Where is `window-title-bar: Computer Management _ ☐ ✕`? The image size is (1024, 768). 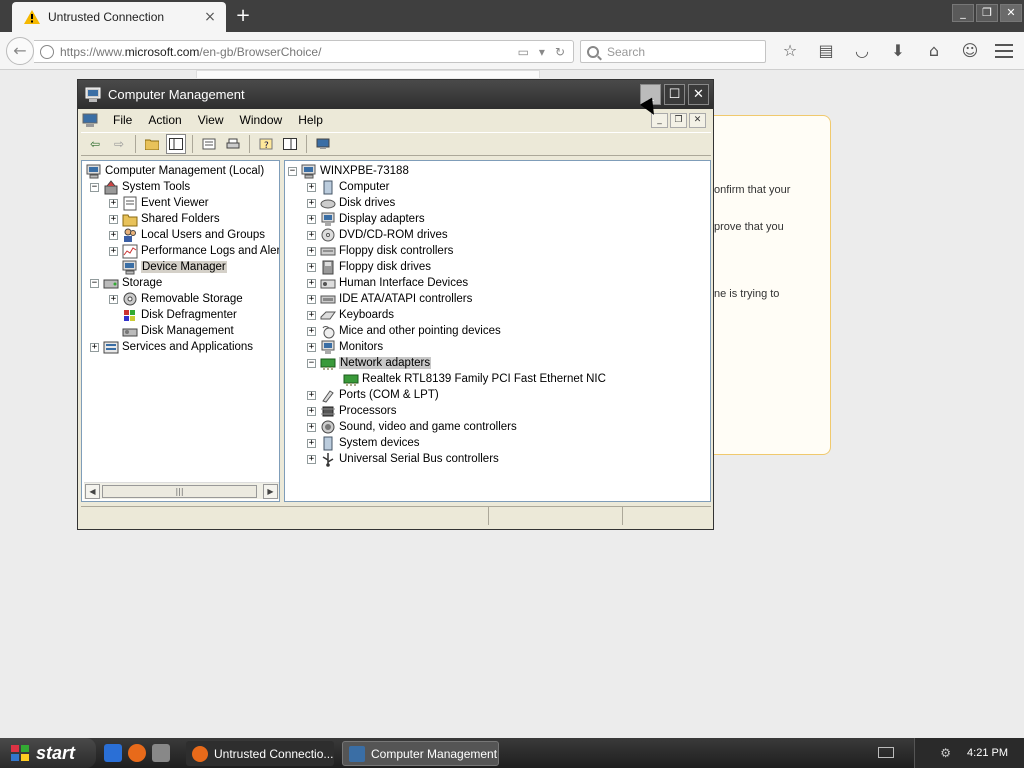 window-title-bar: Computer Management _ ☐ ✕ is located at coordinates (395, 94).